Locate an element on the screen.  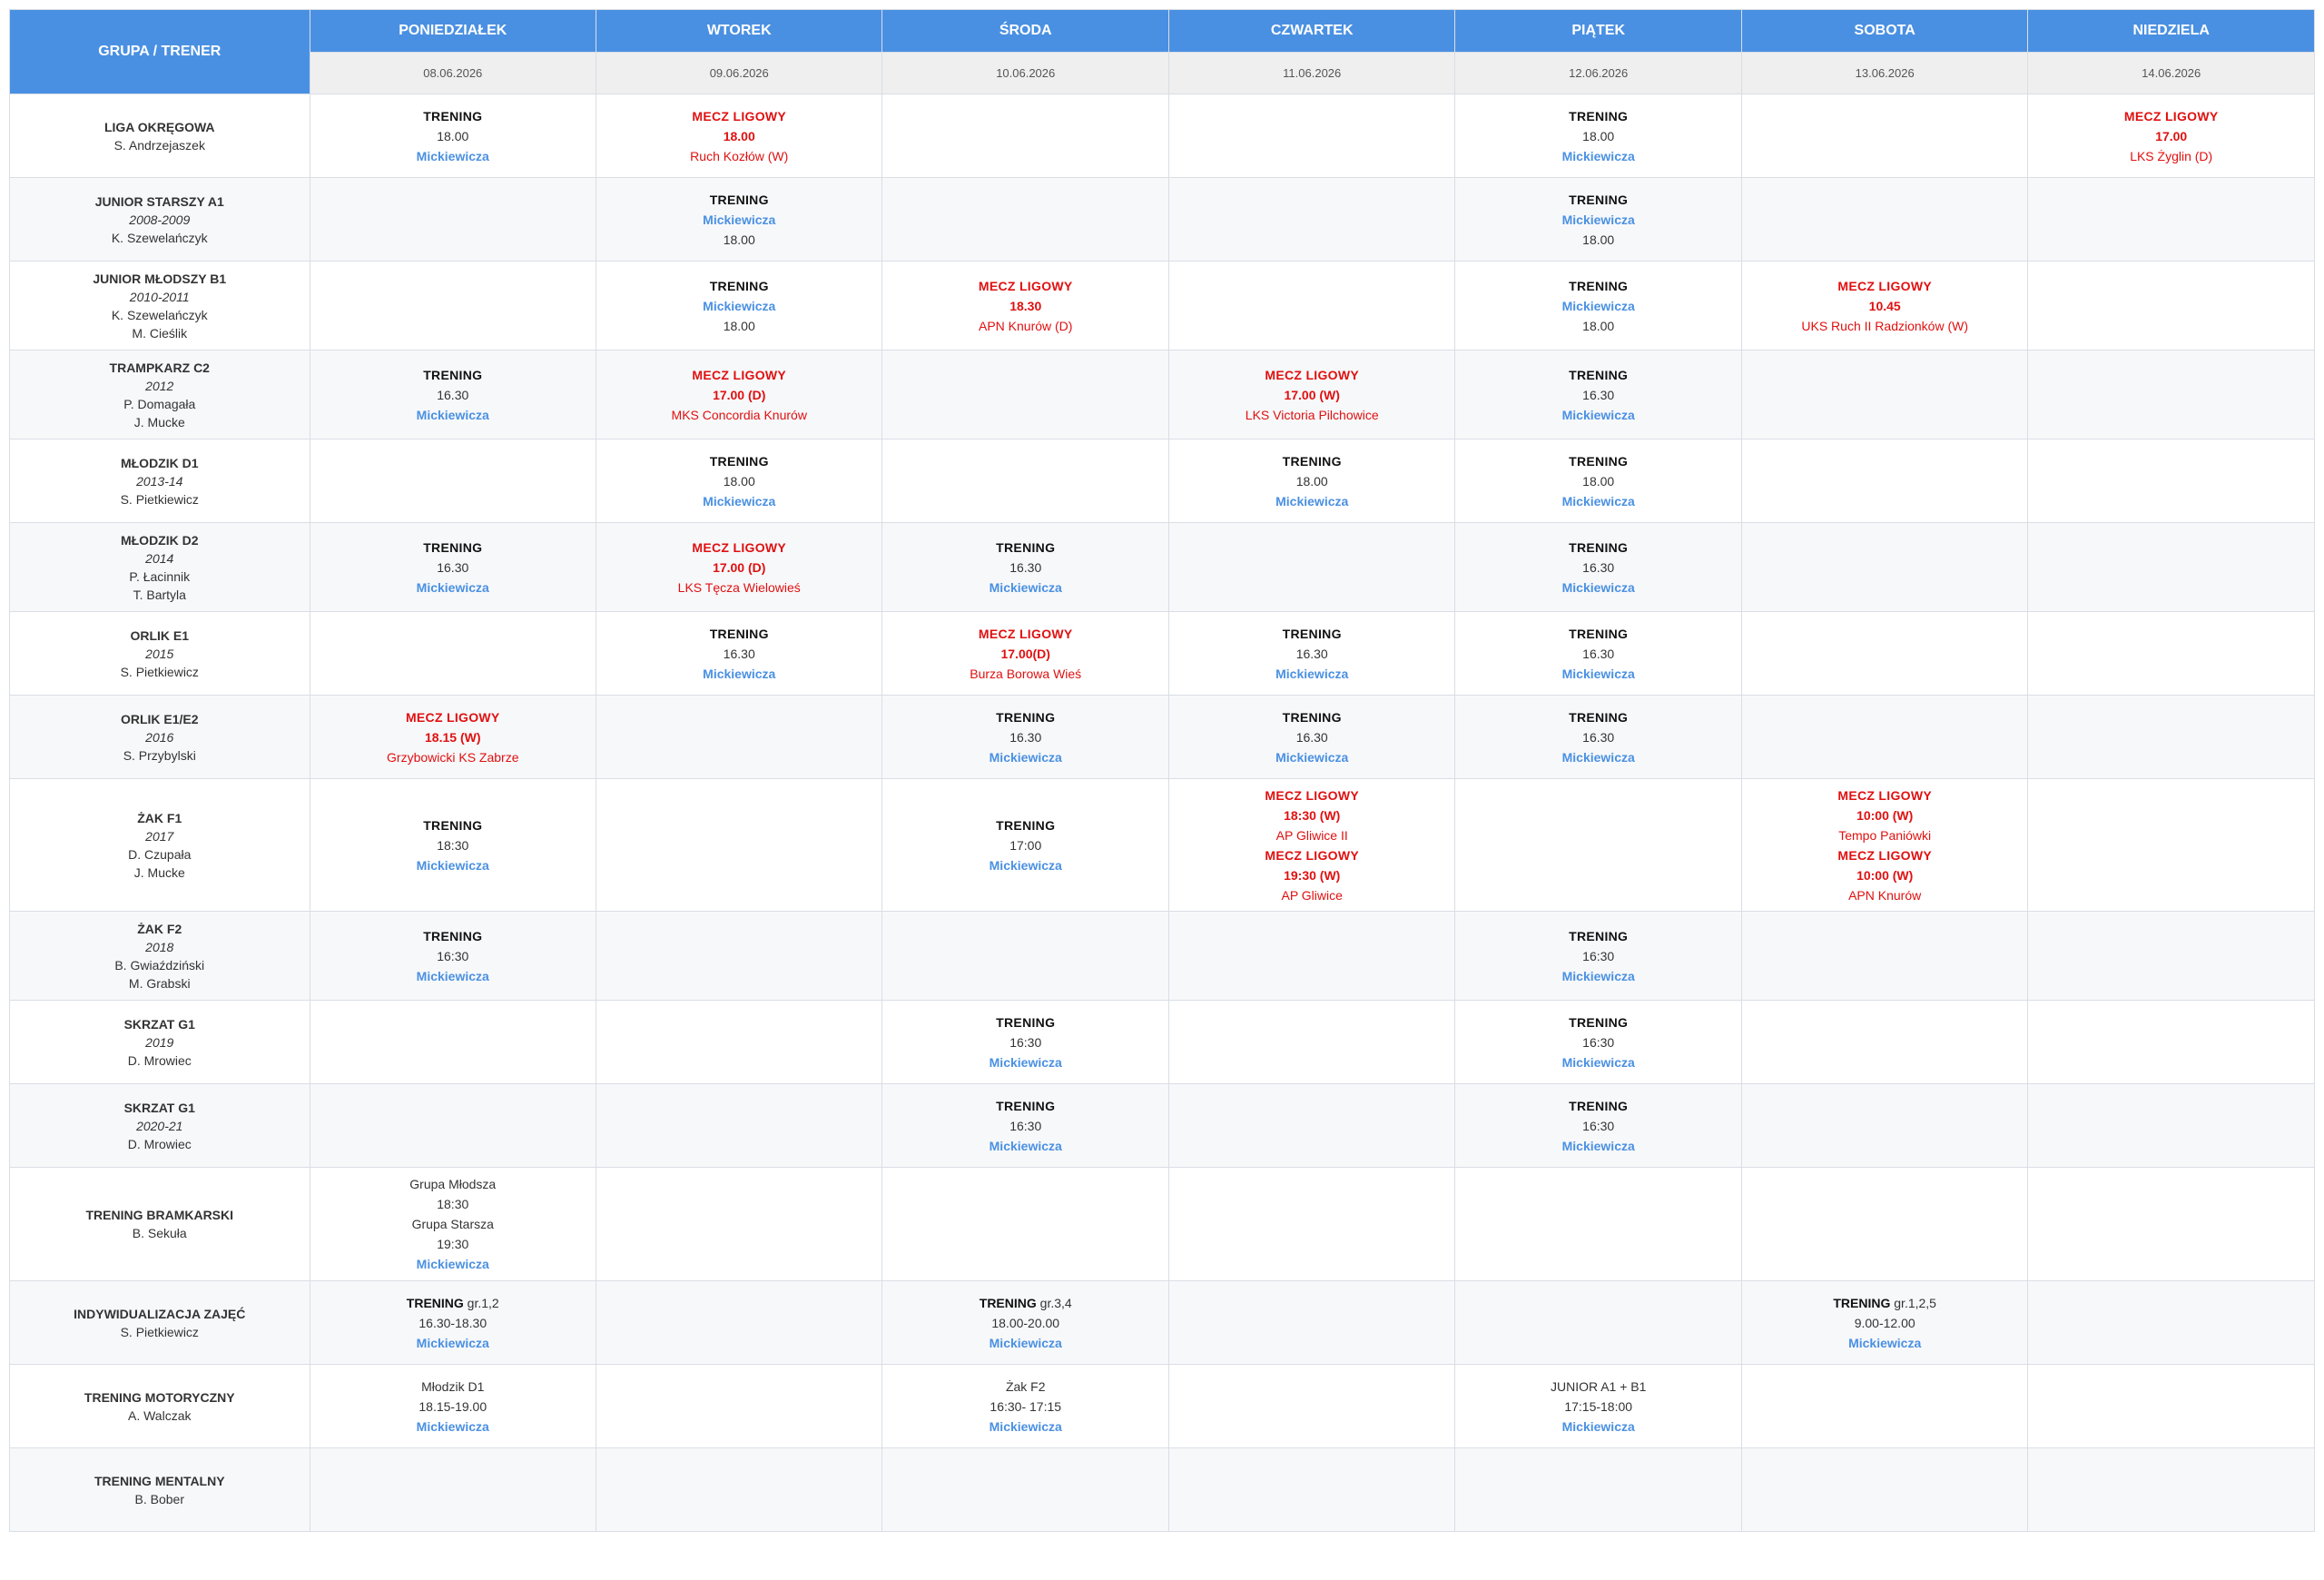
schedule-cell: TRENING gr.3,4 18.00-20.00 Mickiewicza is located at coordinates (1025, 1323).